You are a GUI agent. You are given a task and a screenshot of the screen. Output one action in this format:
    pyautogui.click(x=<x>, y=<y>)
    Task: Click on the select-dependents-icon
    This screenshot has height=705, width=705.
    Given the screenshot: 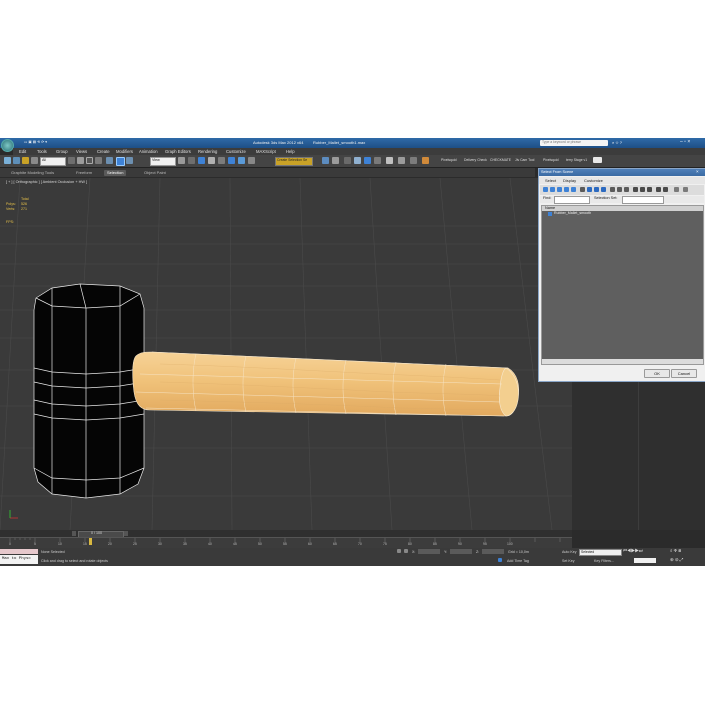 What is the action you would take?
    pyautogui.click(x=665, y=189)
    